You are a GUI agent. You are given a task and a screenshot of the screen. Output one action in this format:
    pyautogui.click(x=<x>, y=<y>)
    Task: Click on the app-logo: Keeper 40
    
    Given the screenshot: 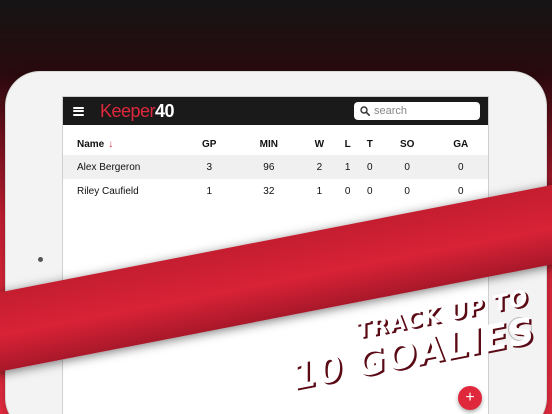 What is the action you would take?
    pyautogui.click(x=137, y=111)
    